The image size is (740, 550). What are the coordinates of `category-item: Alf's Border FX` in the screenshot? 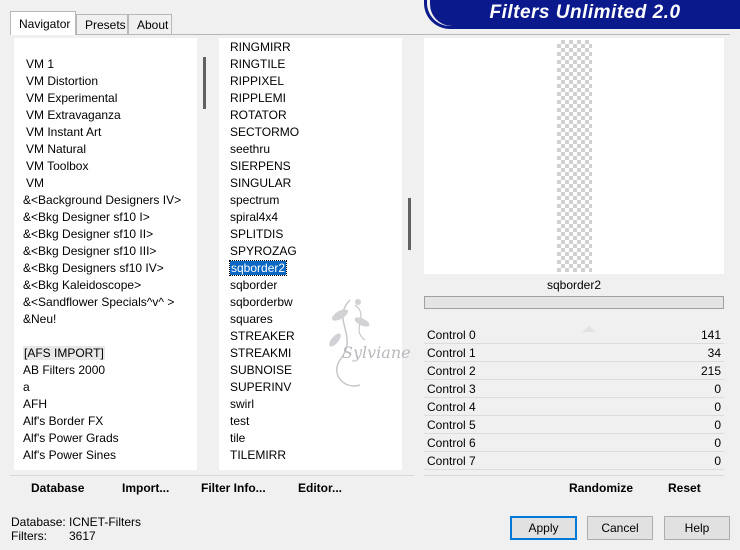 It's located at (63, 421).